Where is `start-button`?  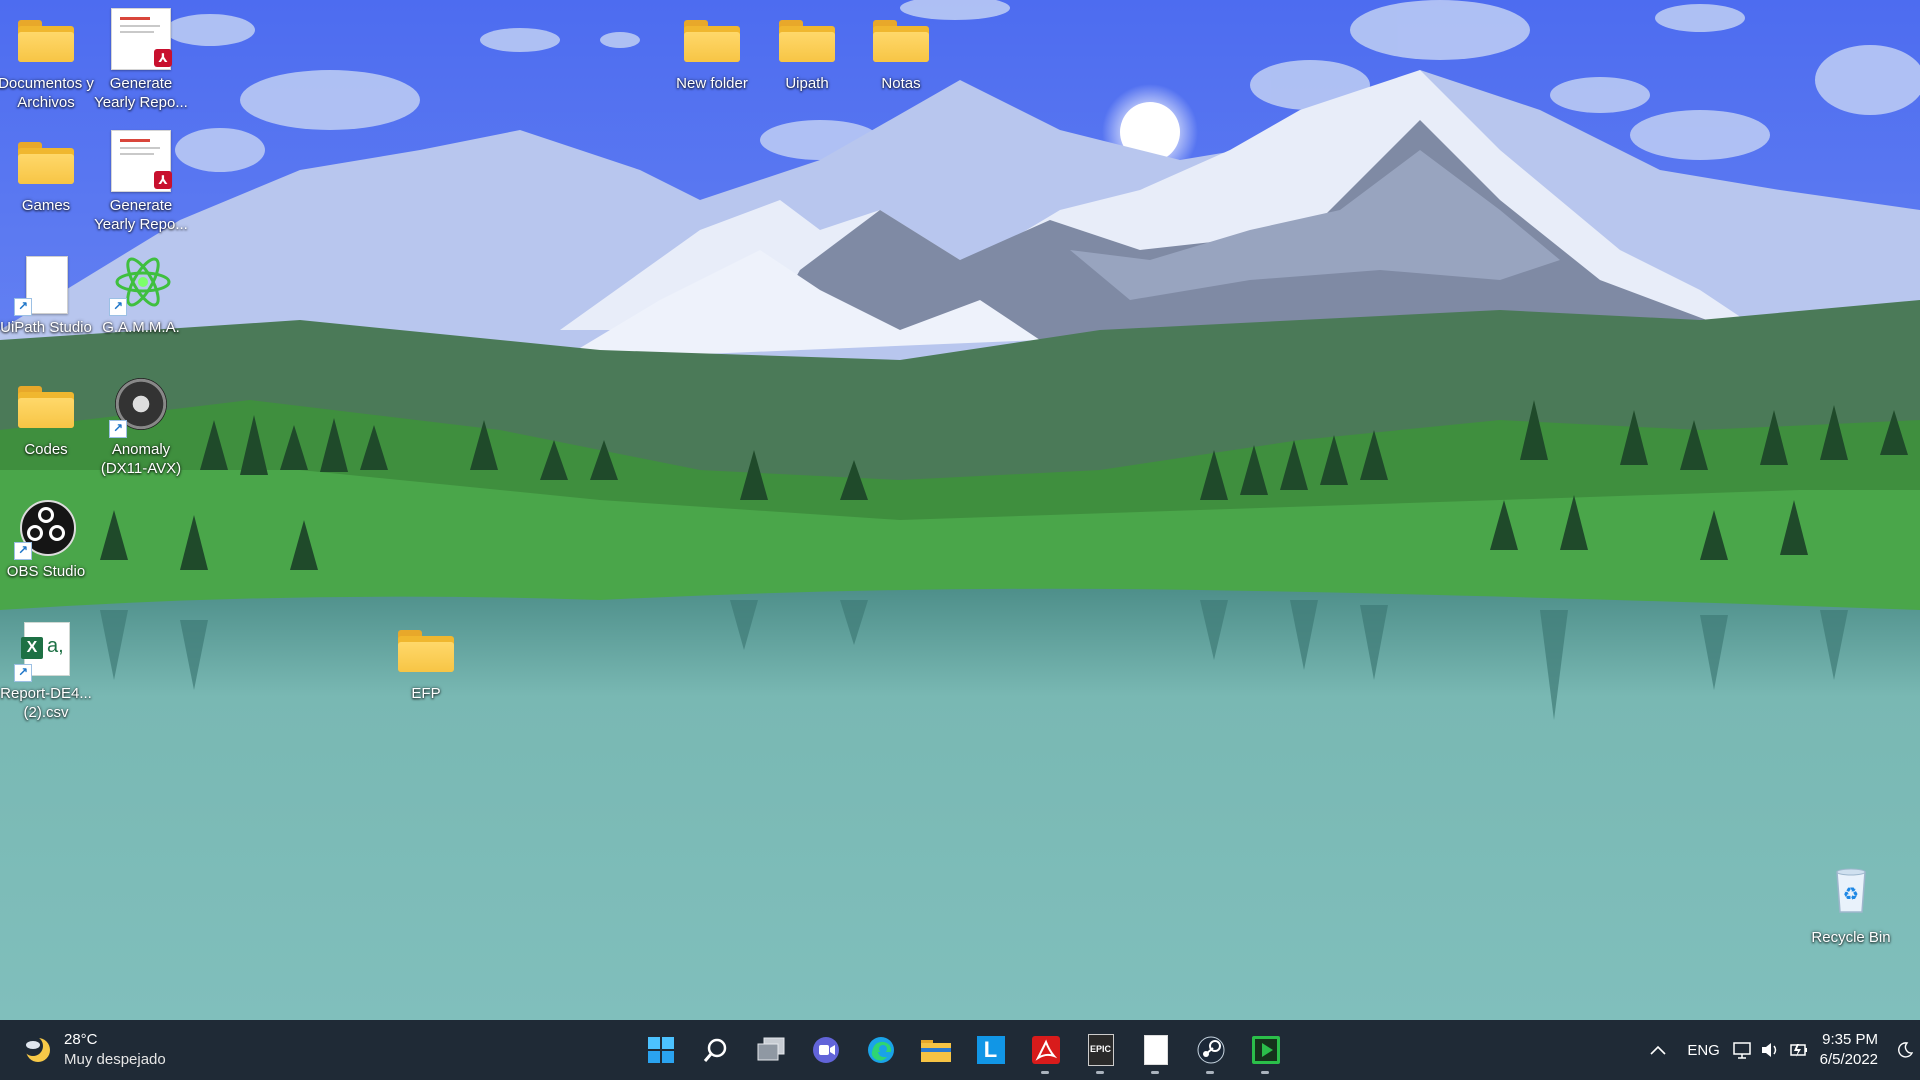 start-button is located at coordinates (660, 1050).